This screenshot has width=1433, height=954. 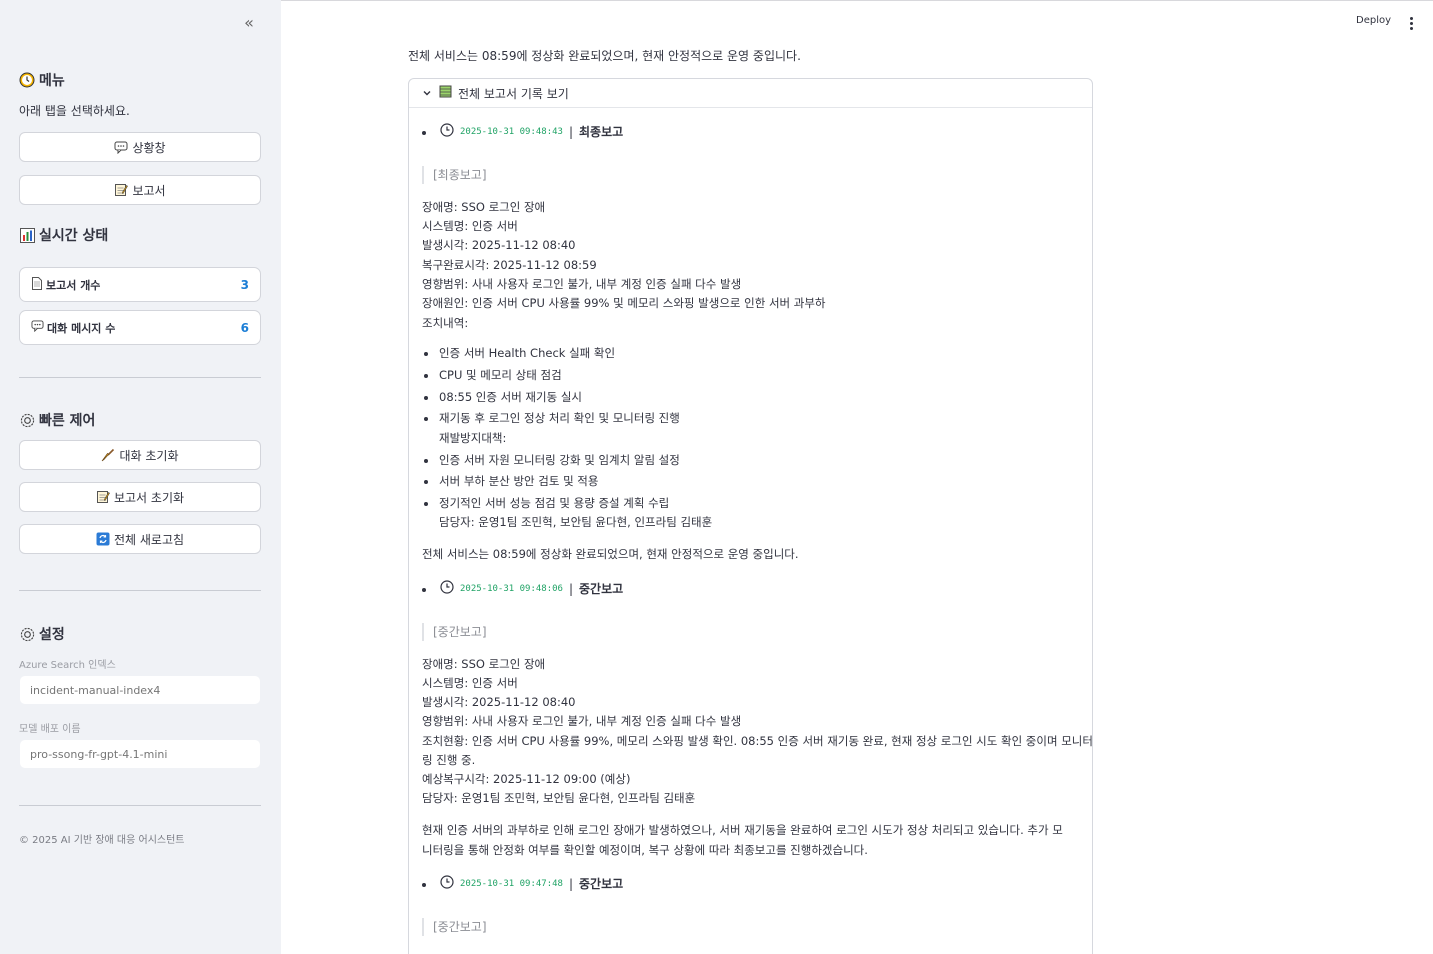 I want to click on report-entry-header: 2025-10-31 09:47:48 | 중간보고, so click(x=531, y=883).